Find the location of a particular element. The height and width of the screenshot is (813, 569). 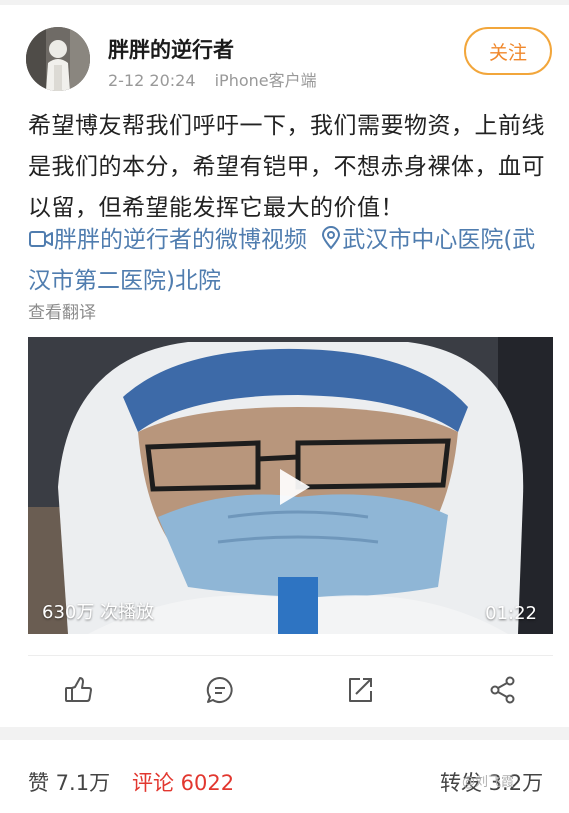

repost-button is located at coordinates (360, 690).